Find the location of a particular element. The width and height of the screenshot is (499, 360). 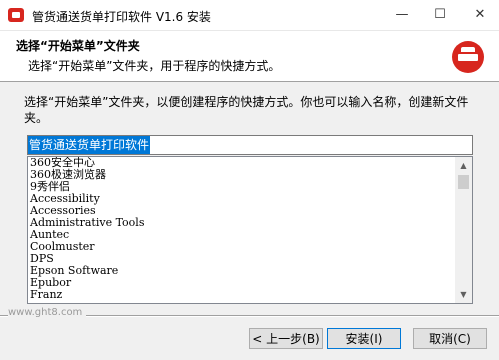

minimize-button: — is located at coordinates (402, 15).